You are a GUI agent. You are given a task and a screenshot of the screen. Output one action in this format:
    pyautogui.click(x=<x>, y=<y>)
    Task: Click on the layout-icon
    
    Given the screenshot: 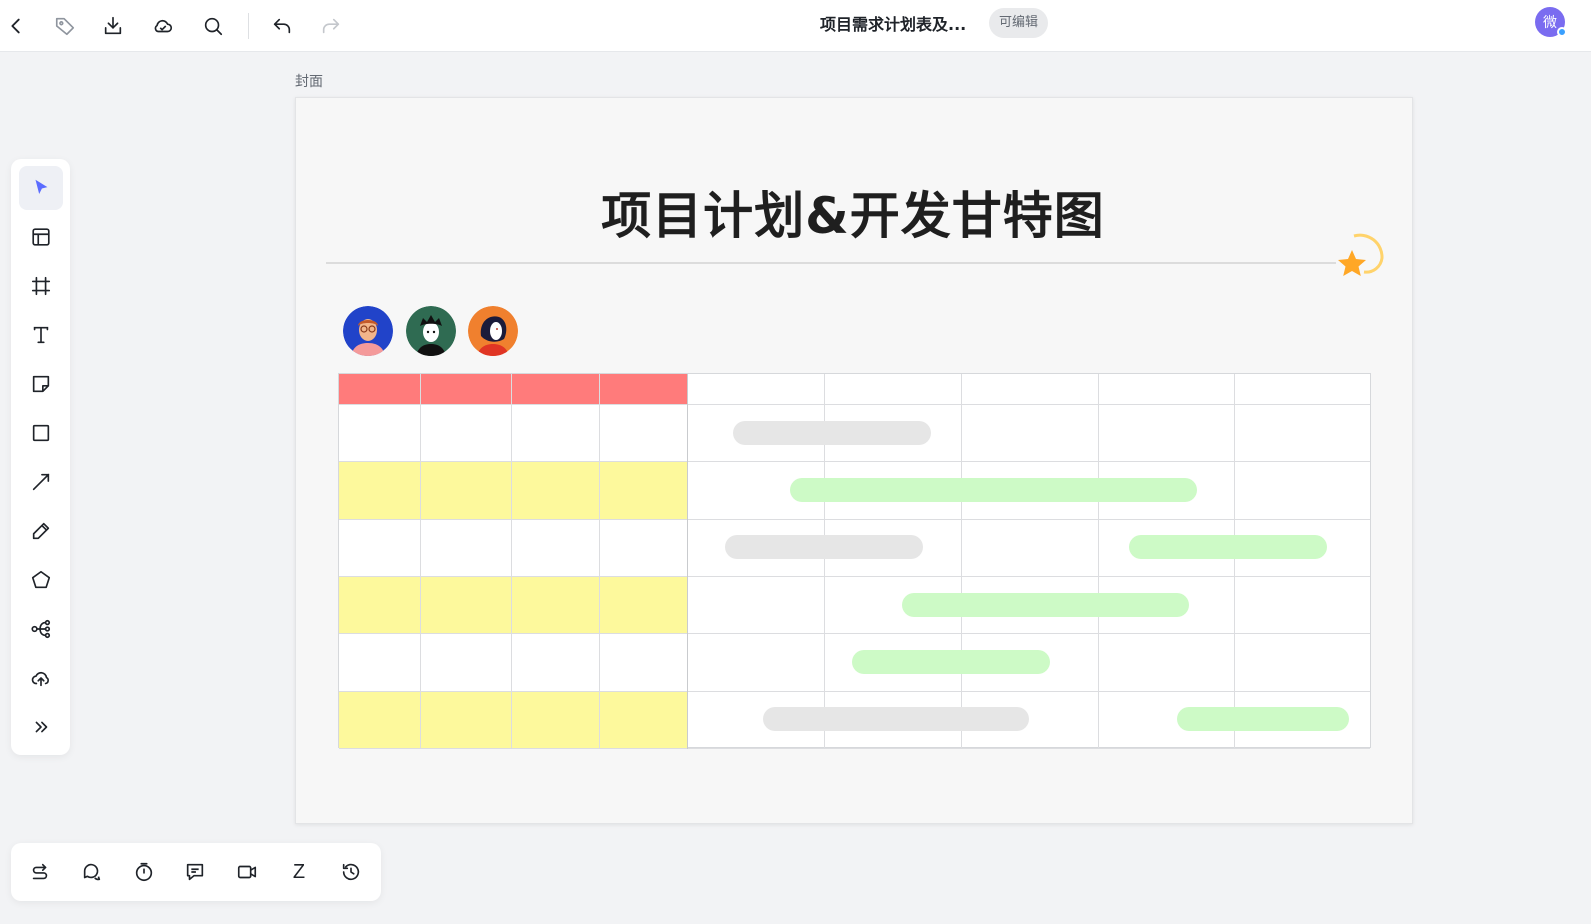 What is the action you would take?
    pyautogui.click(x=41, y=237)
    